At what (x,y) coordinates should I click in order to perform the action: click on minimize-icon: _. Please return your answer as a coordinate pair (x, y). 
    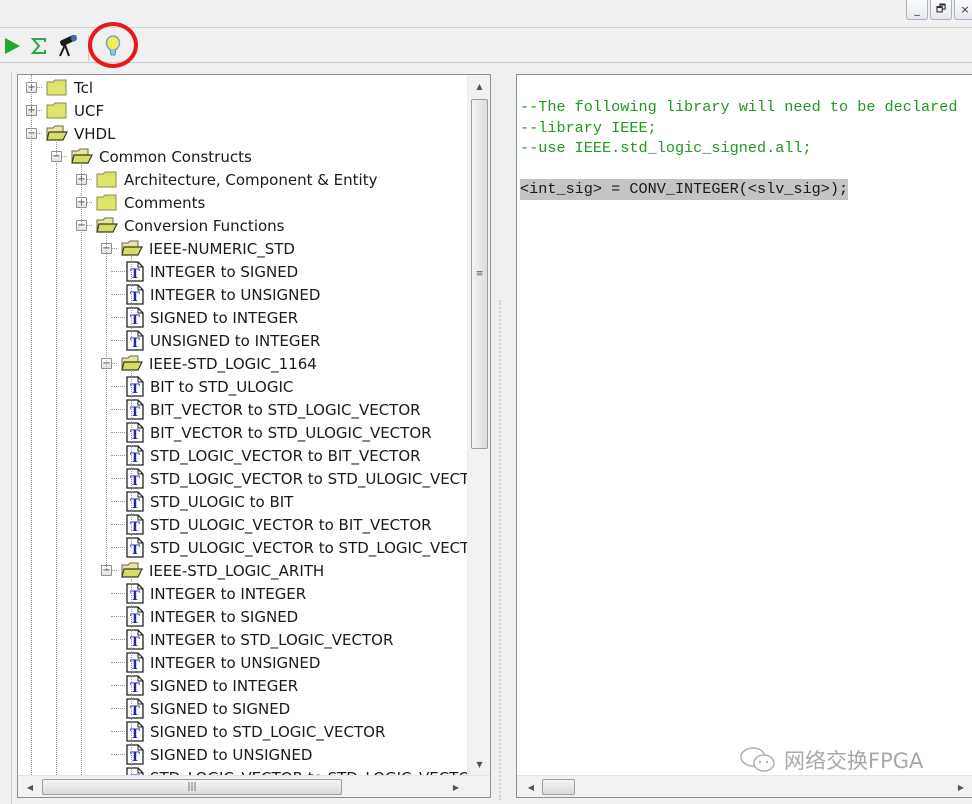
    Looking at the image, I should click on (917, 9).